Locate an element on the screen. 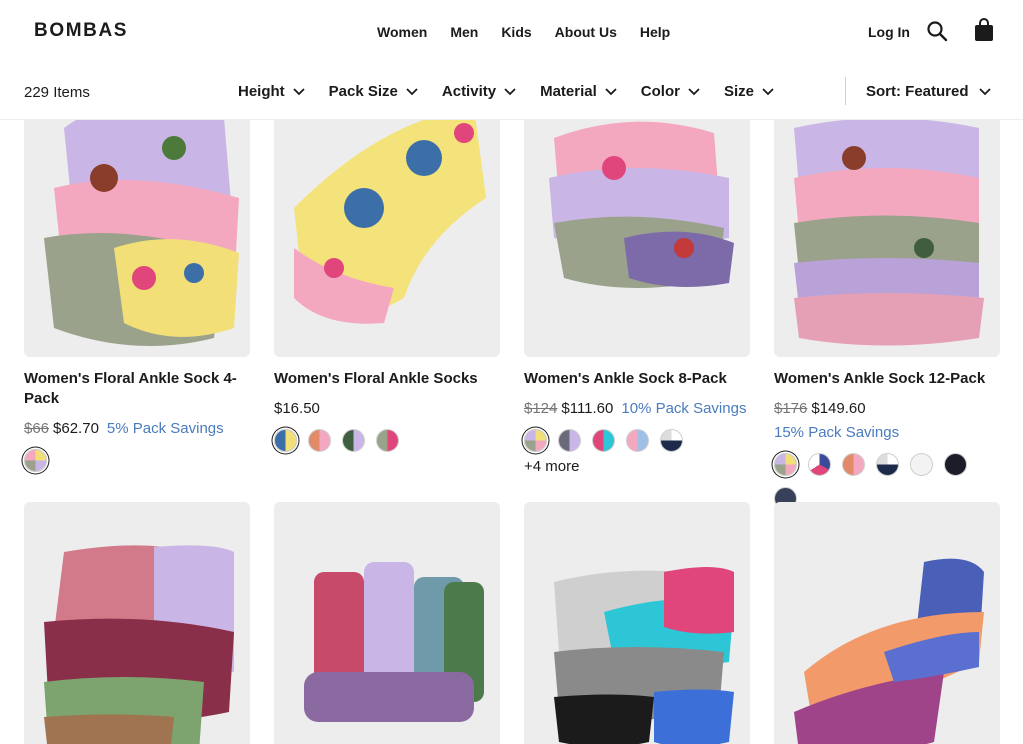 Image resolution: width=1023 pixels, height=744 pixels. product-title: Women's Ankle Sock 12-Pack is located at coordinates (887, 379).